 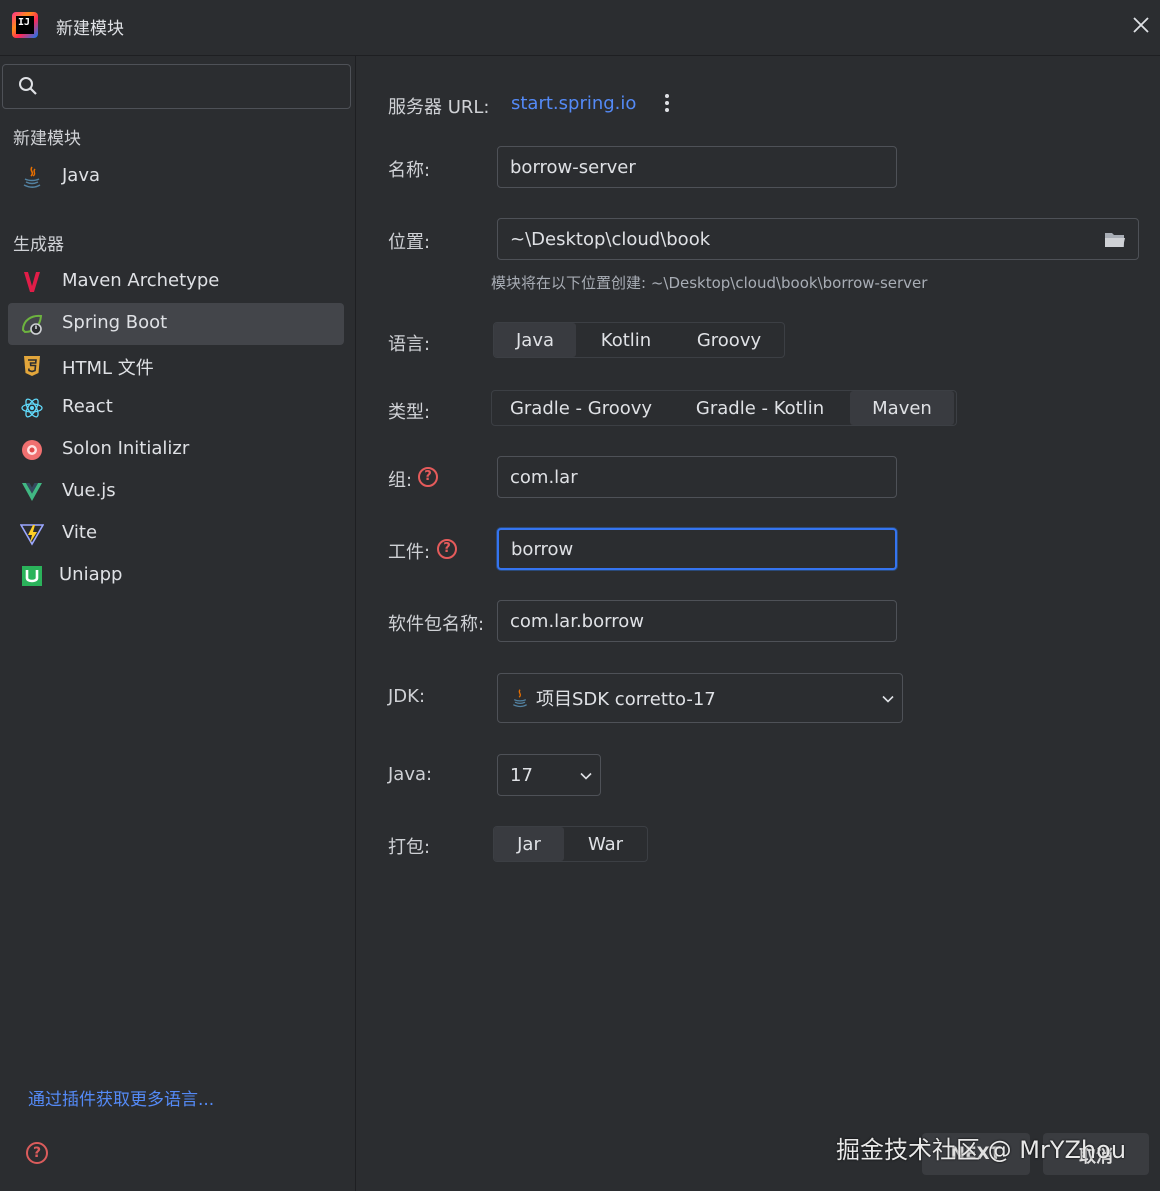 What do you see at coordinates (176, 576) in the screenshot?
I see `sidebar-item-uniapp: Uniapp` at bounding box center [176, 576].